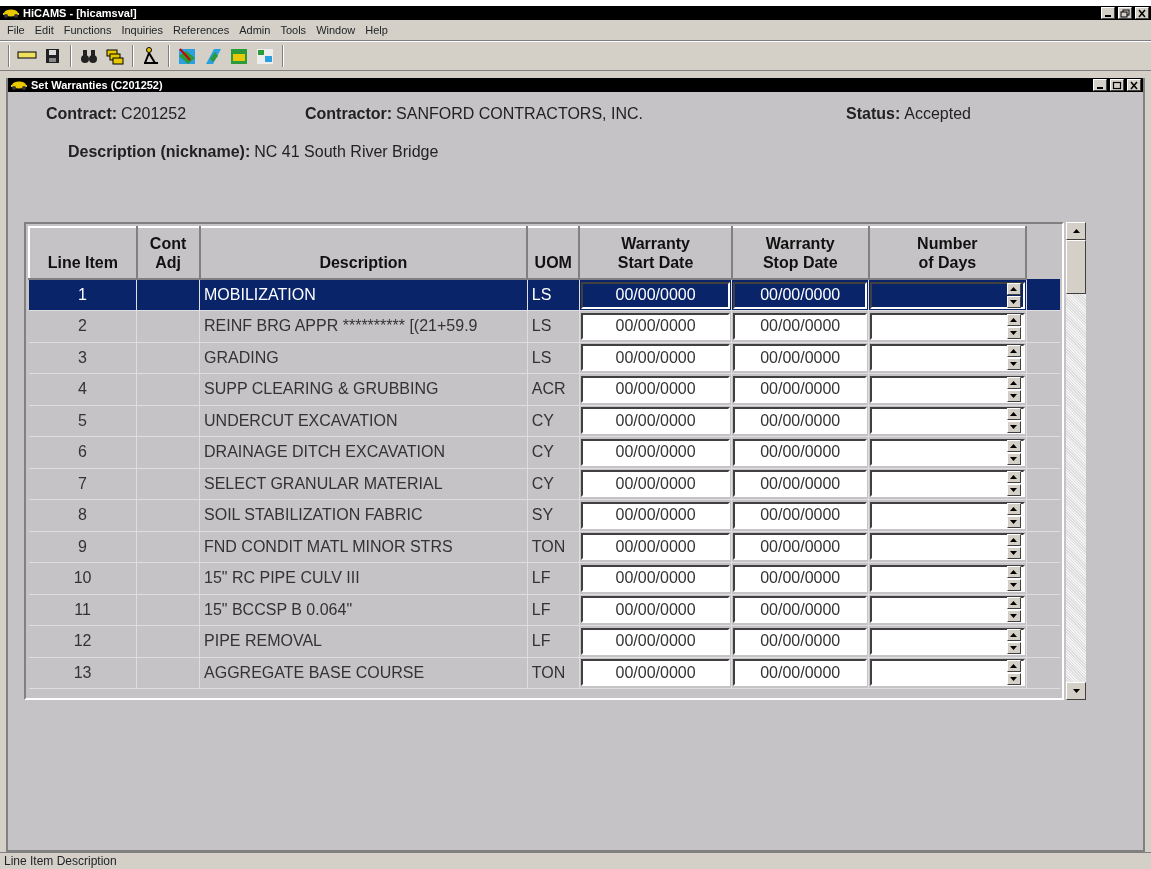 The width and height of the screenshot is (1151, 869). What do you see at coordinates (544, 484) in the screenshot?
I see `table-row: 7 SELECT GRANULAR MATERIAL CY 00/00/0000 00/00/0000` at bounding box center [544, 484].